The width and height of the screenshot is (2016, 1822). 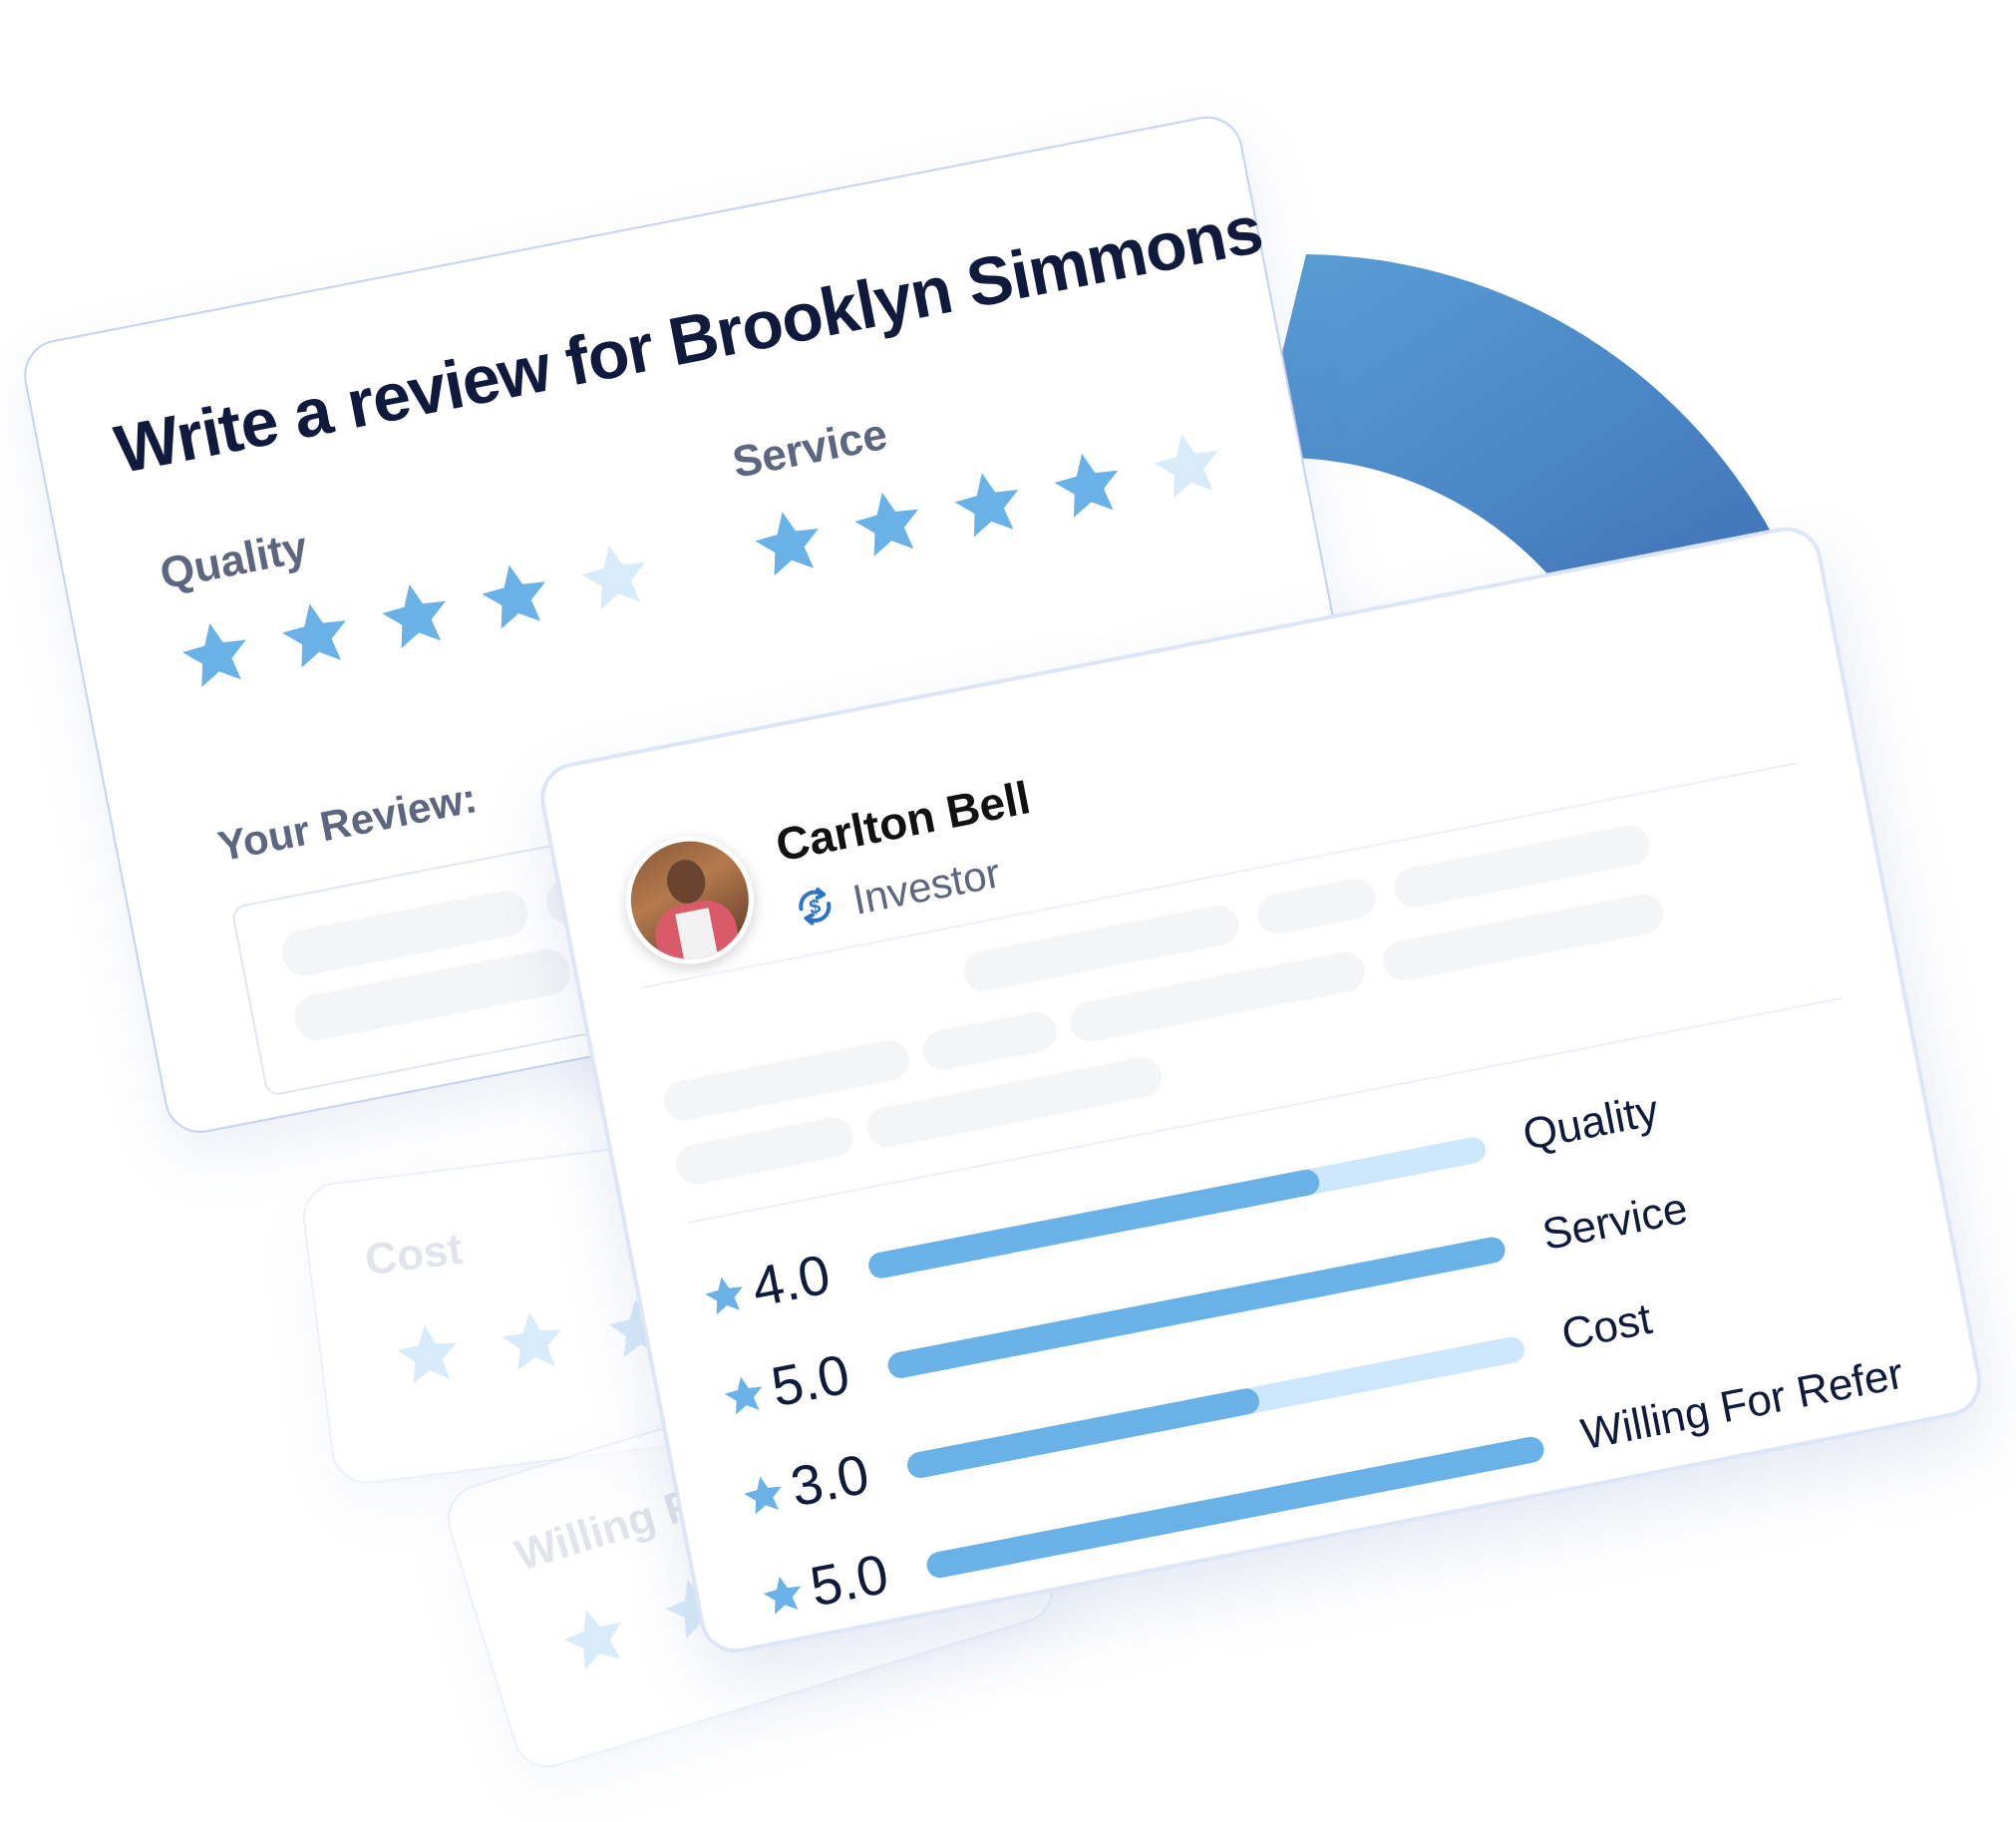 I want to click on rating-category-label: Quality, so click(x=1590, y=1122).